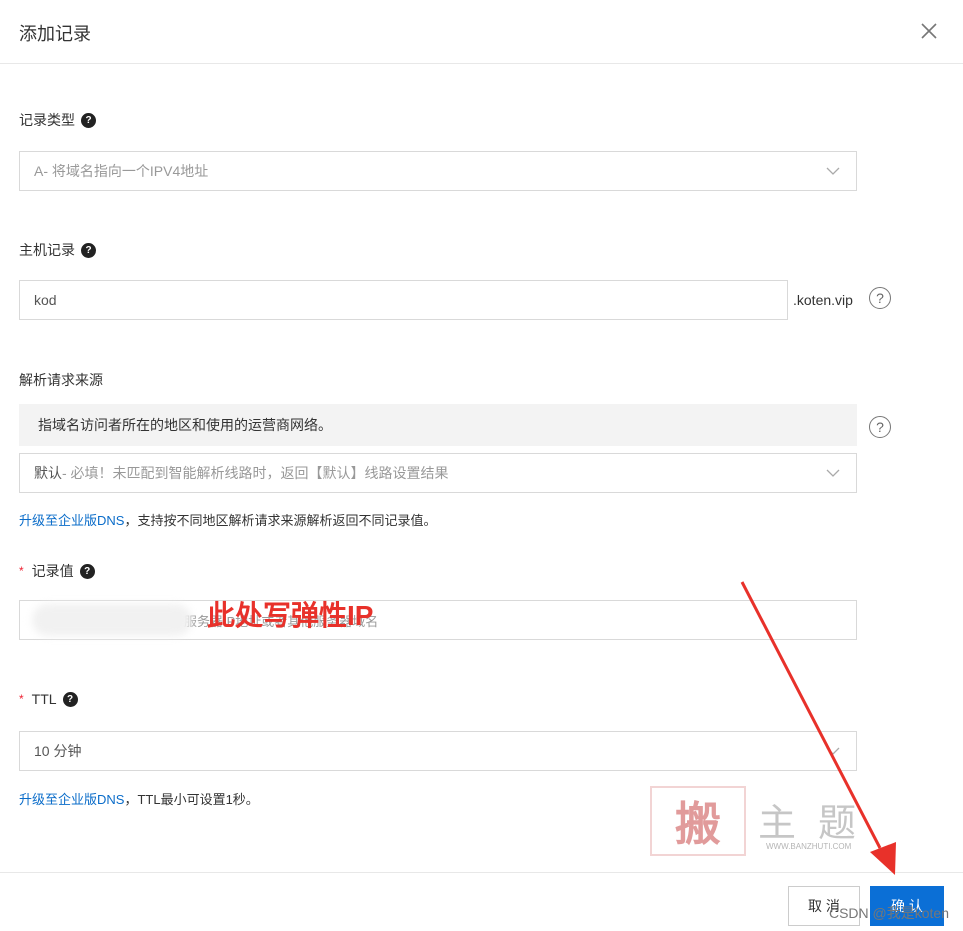 The height and width of the screenshot is (931, 963). Describe the element at coordinates (438, 620) in the screenshot. I see `record-value-input: 服务器IP地址或者其他服务器域名` at that location.